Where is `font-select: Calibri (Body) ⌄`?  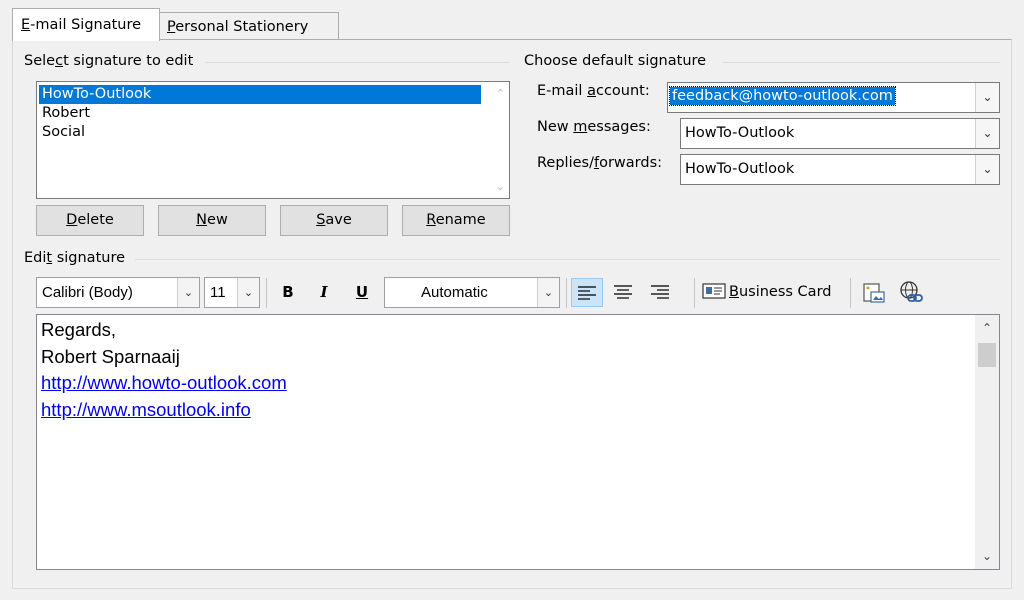
font-select: Calibri (Body) ⌄ is located at coordinates (118, 292).